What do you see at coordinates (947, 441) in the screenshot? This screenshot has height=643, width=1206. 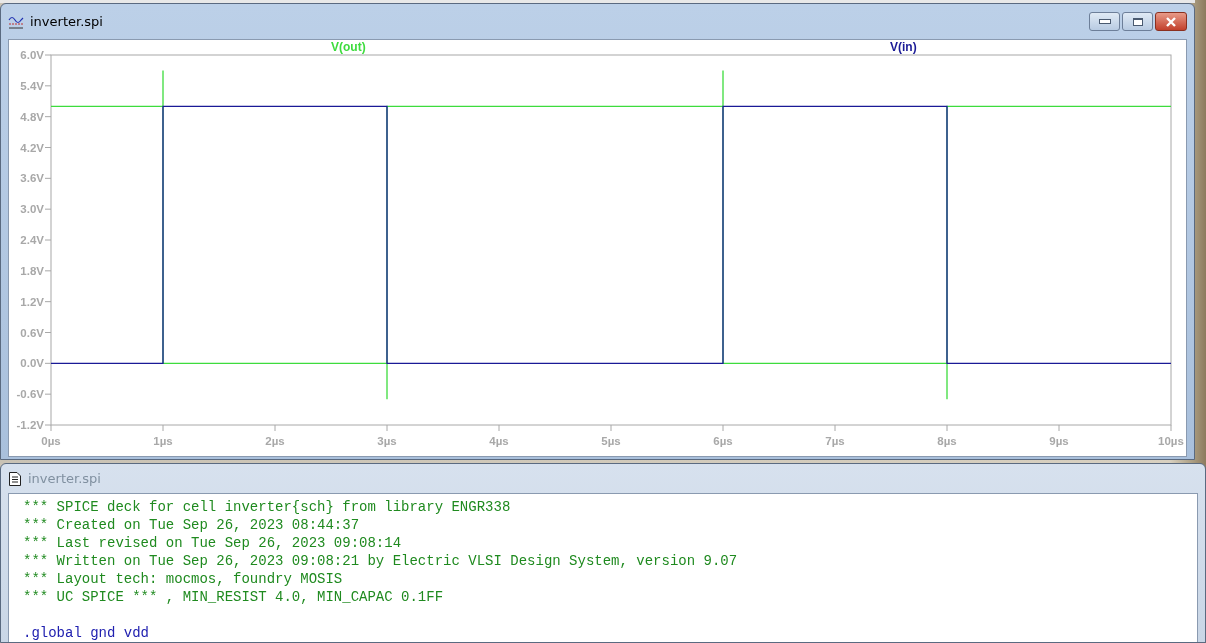 I see `x-tick-label: 8µs` at bounding box center [947, 441].